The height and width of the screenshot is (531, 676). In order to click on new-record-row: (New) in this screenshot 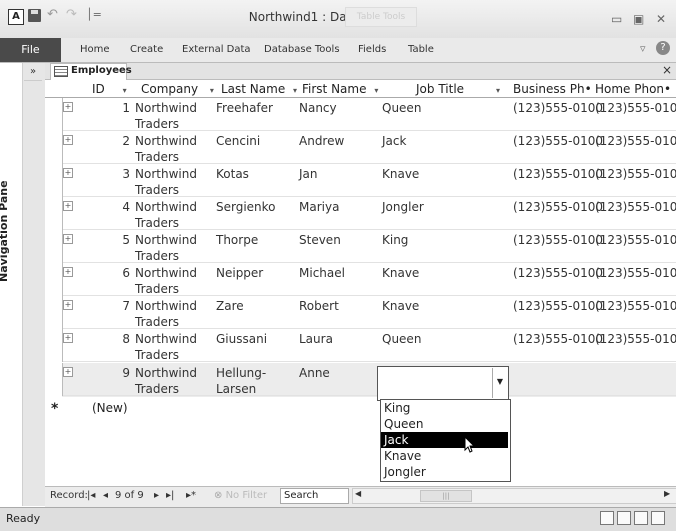, I will do `click(110, 408)`.